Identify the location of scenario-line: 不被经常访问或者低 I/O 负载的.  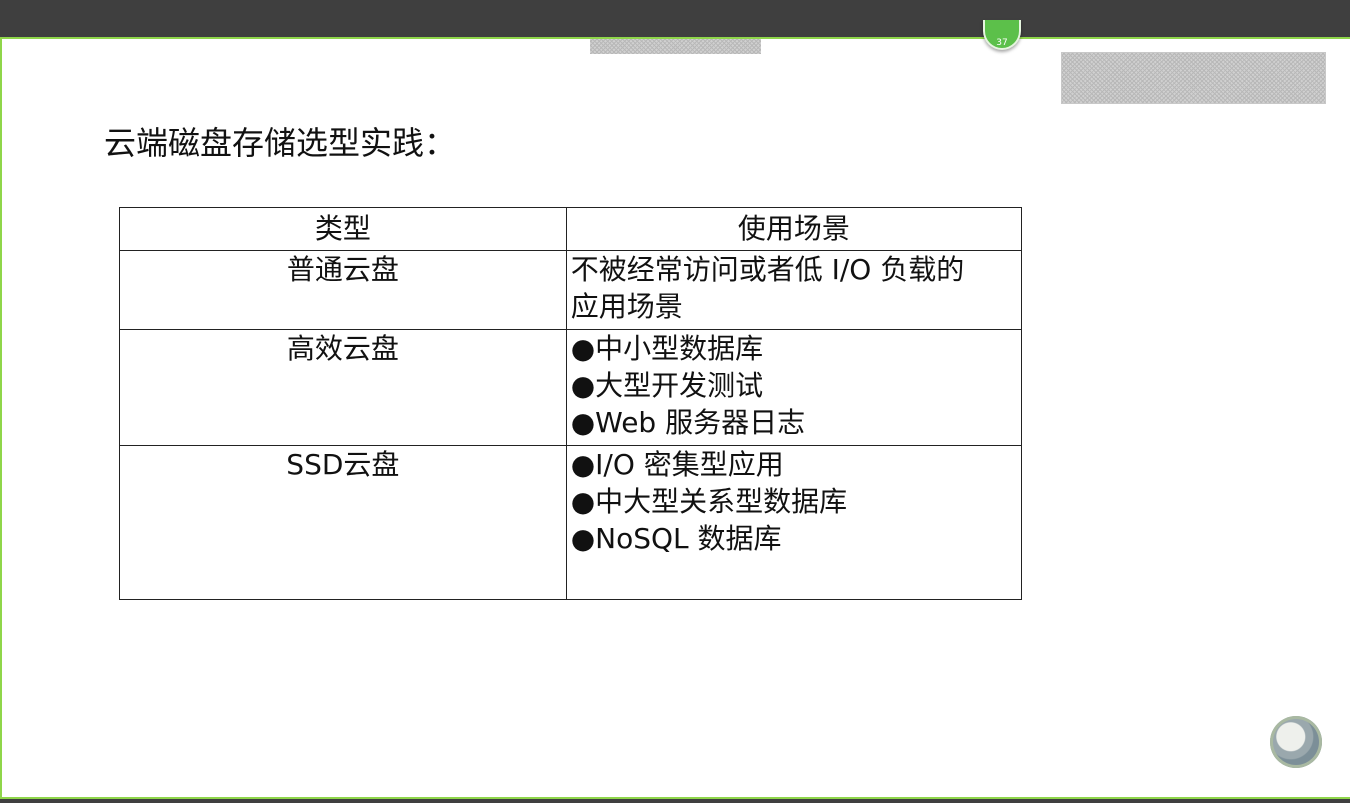
(767, 269).